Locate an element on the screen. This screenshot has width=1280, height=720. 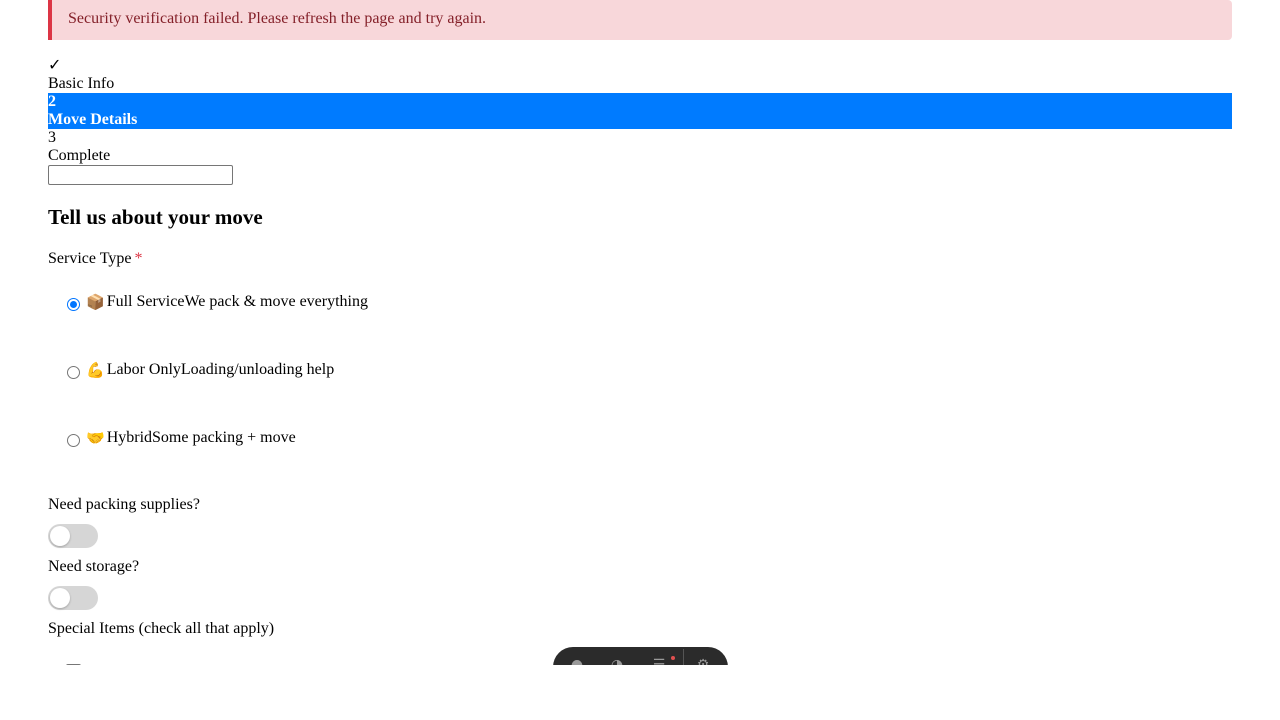
service-option-full-service: 📦 Full Service We pack & move everything is located at coordinates (216, 302).